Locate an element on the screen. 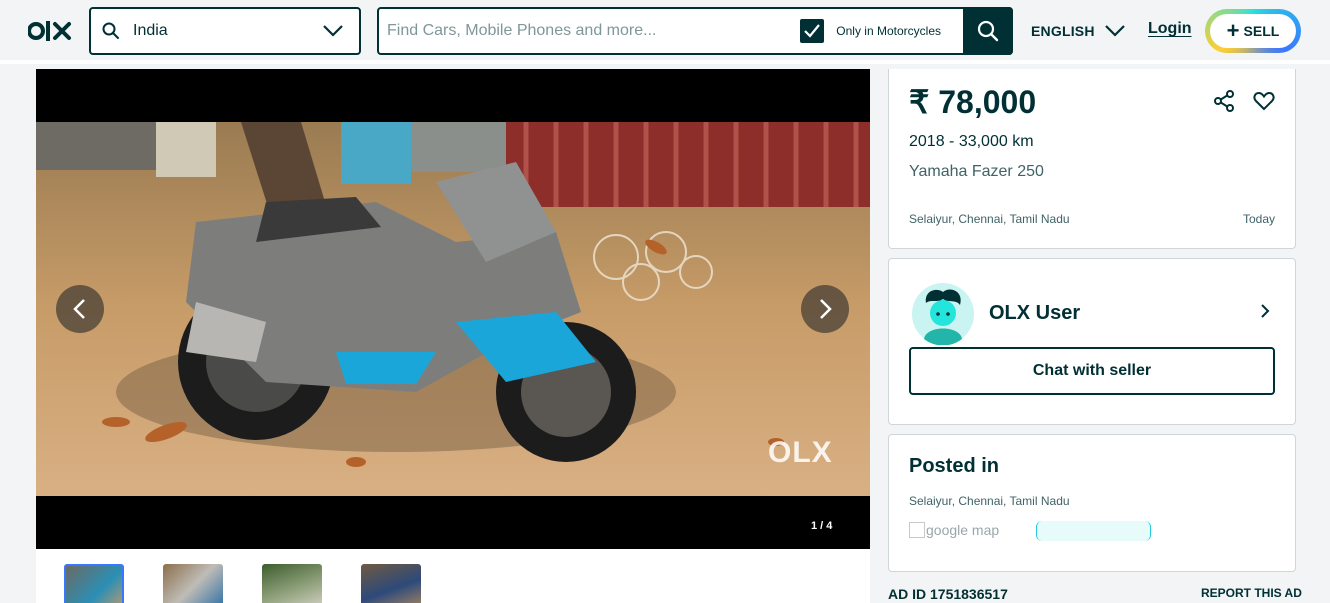  map-placeholder-bar is located at coordinates (1093, 531).